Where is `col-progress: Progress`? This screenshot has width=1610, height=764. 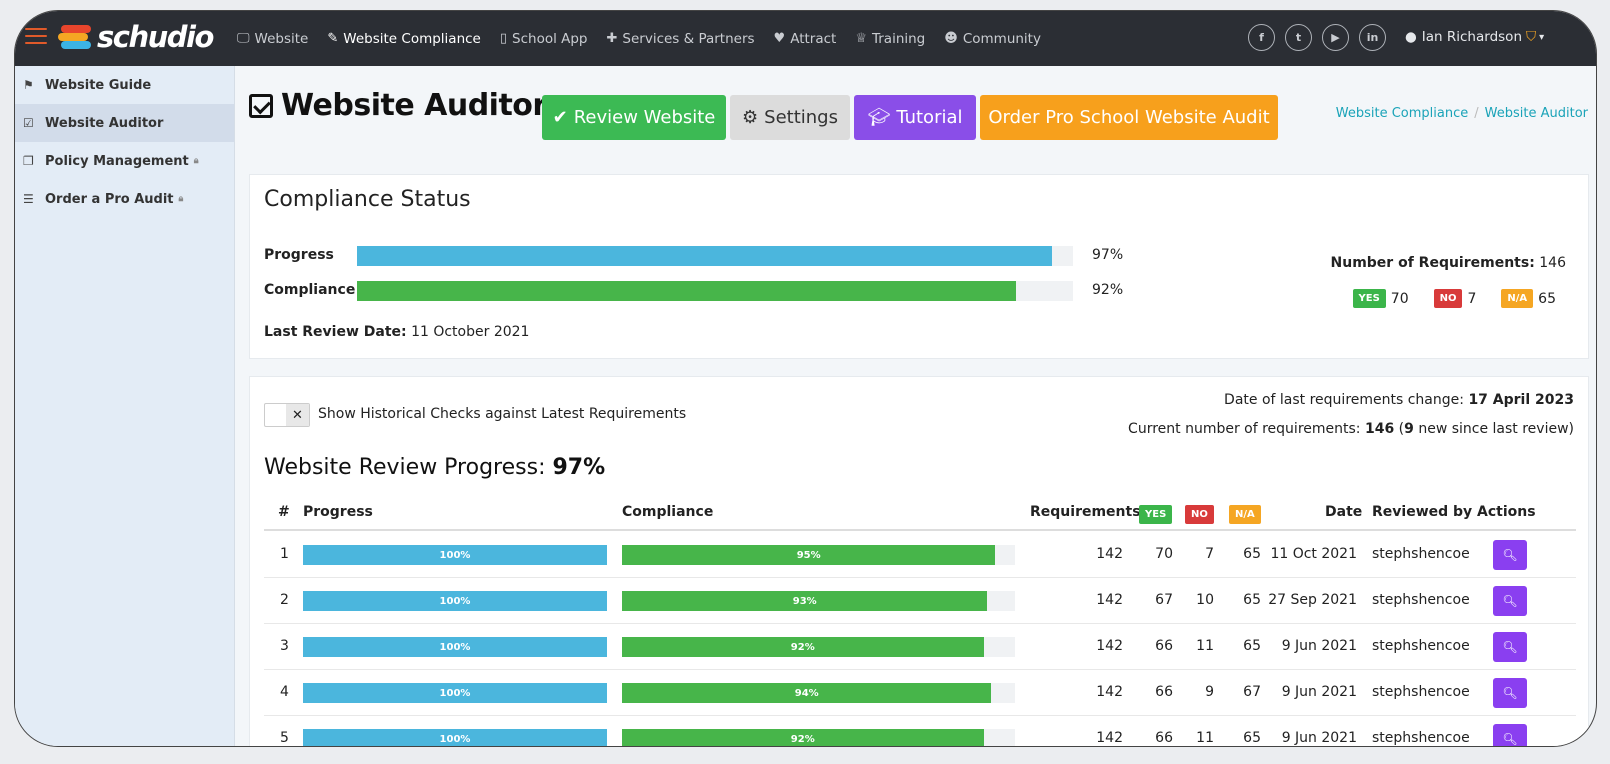
col-progress: Progress is located at coordinates (338, 512).